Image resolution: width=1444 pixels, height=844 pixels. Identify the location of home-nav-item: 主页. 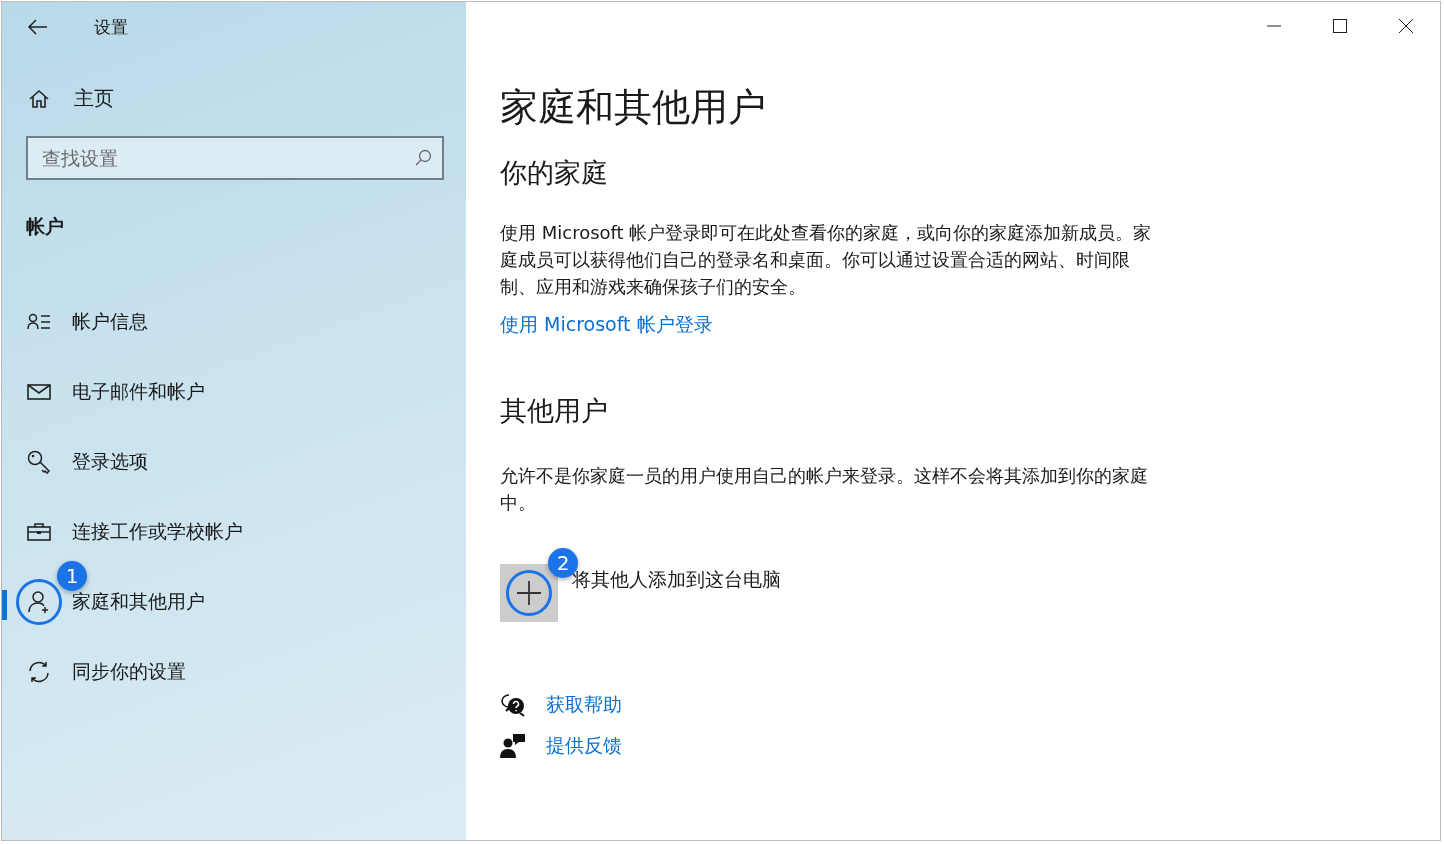
(71, 98).